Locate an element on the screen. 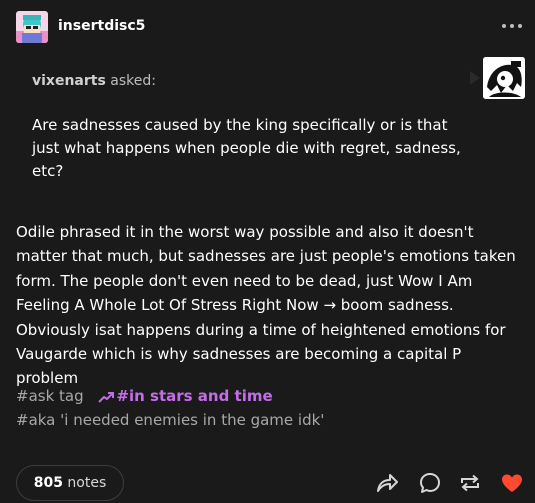  trending-icon is located at coordinates (106, 398).